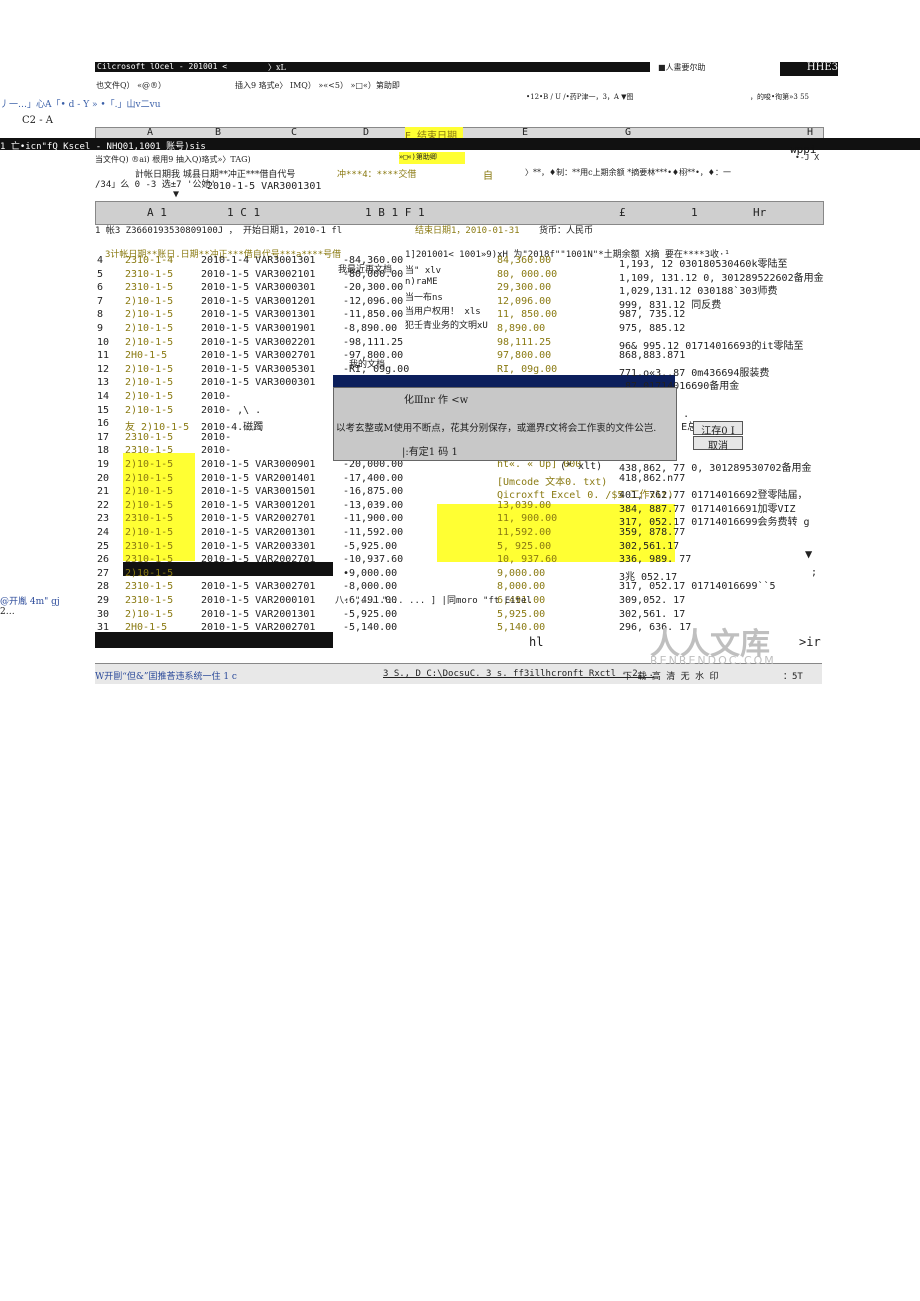  I want to click on cancel-button: 取消, so click(718, 444).